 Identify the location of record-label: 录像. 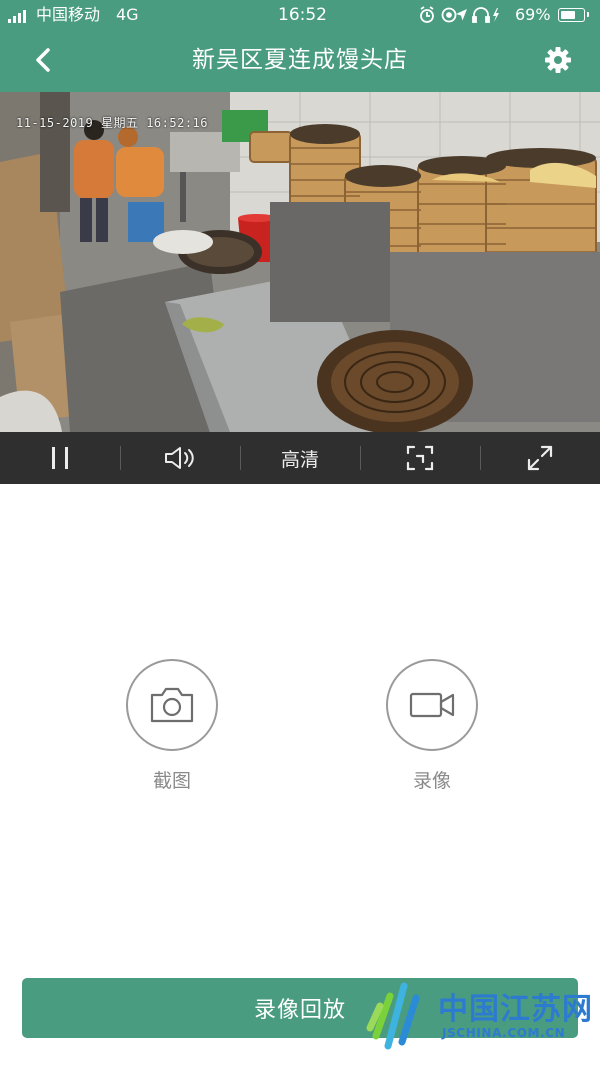
(431, 781).